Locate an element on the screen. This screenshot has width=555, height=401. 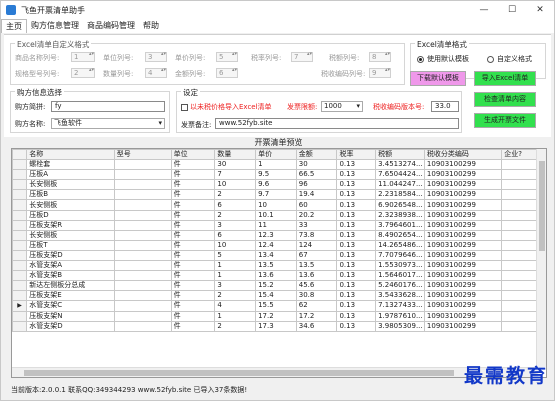
table-cell: 压板支架D is located at coordinates (70, 255).